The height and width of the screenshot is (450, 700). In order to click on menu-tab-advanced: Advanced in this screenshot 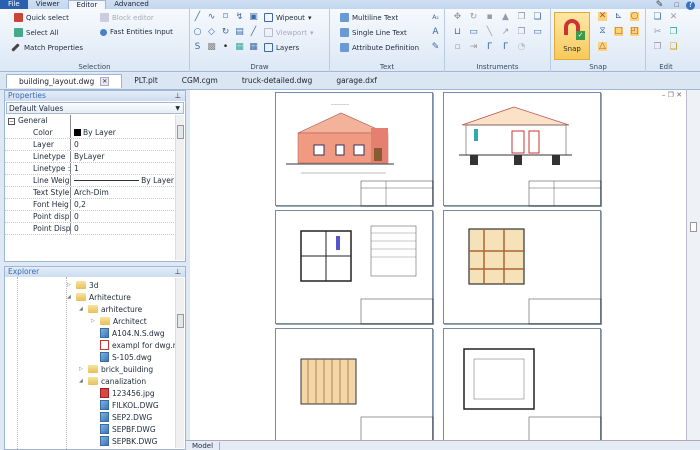, I will do `click(131, 4)`.